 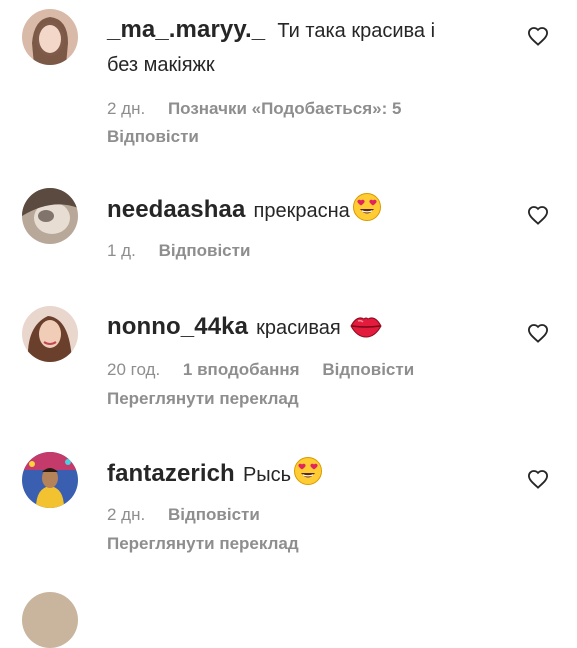 I want to click on comment-content: needaashaa прекрасна, so click(x=312, y=209).